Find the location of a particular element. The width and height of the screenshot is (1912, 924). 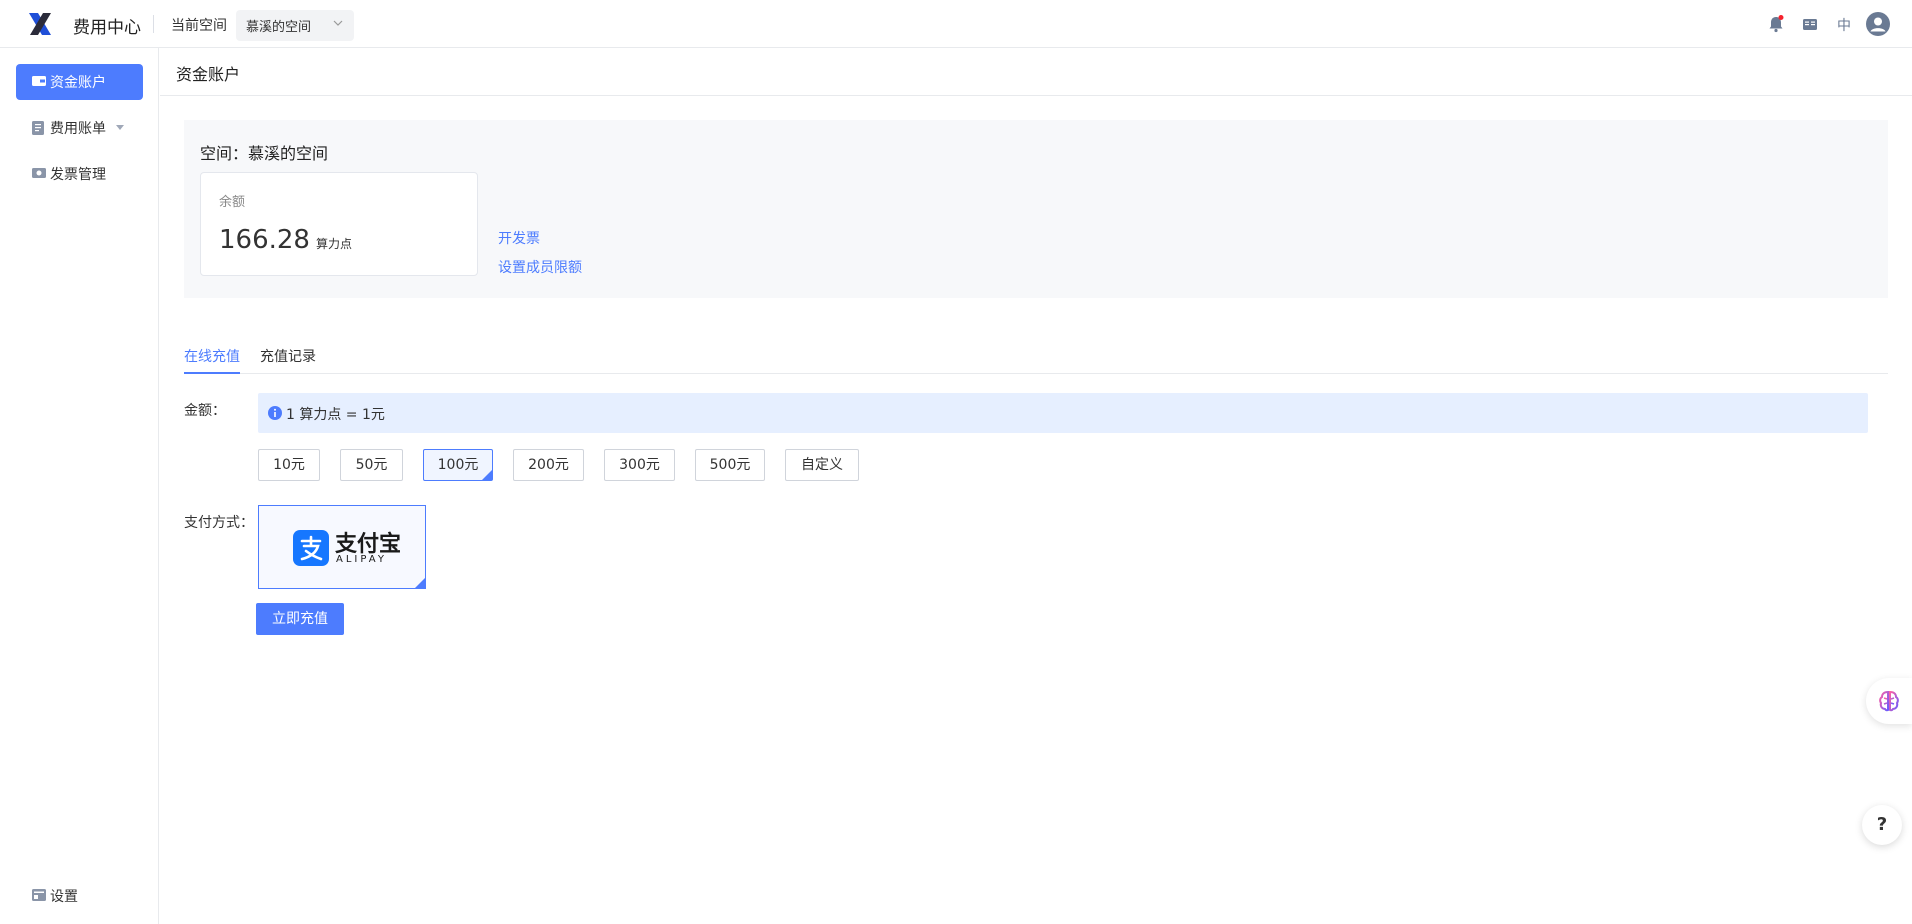

alipay-icon is located at coordinates (311, 548).